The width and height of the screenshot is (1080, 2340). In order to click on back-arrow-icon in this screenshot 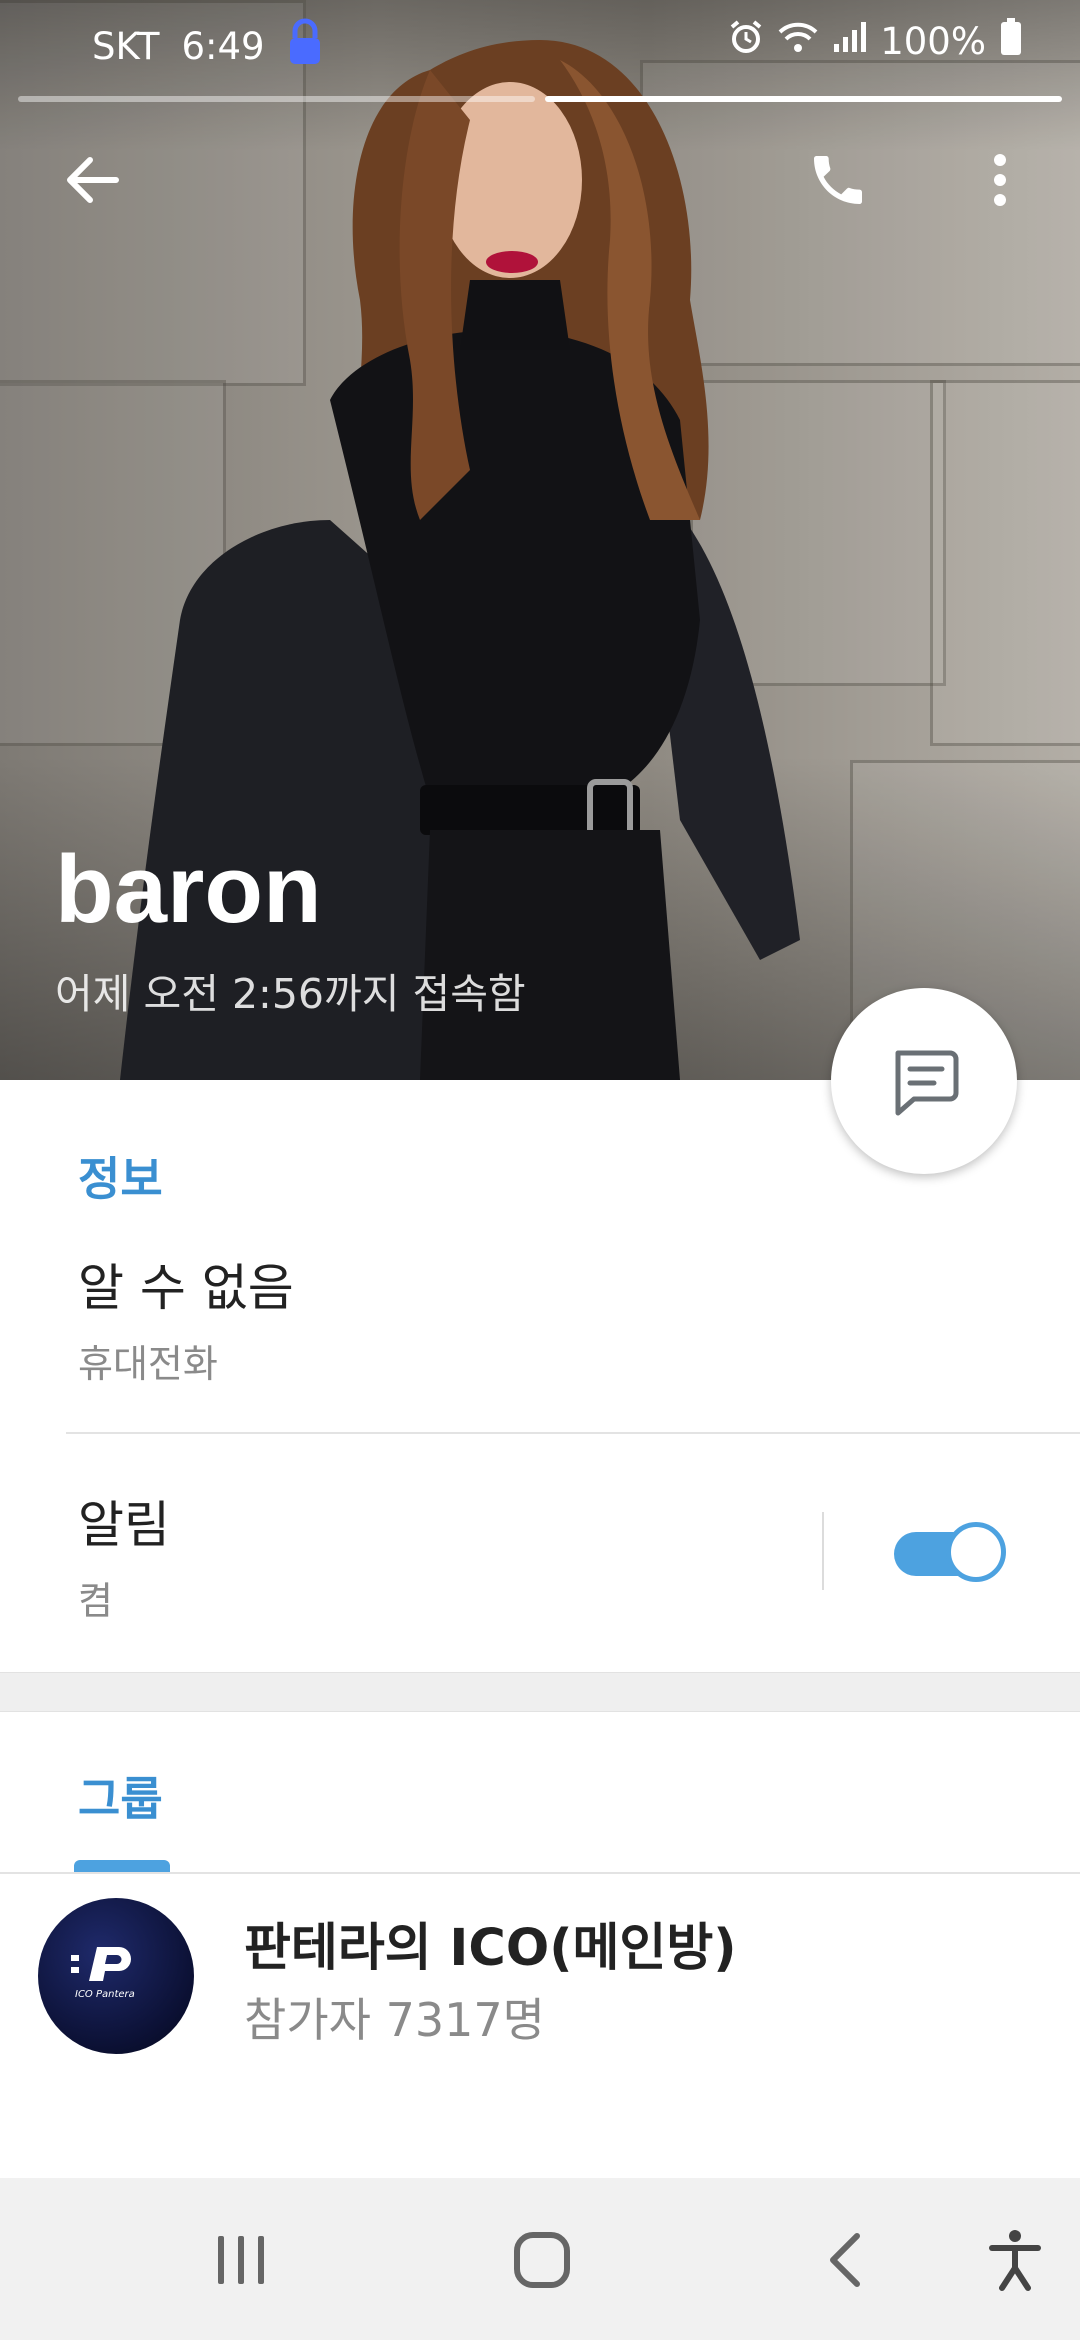, I will do `click(93, 180)`.